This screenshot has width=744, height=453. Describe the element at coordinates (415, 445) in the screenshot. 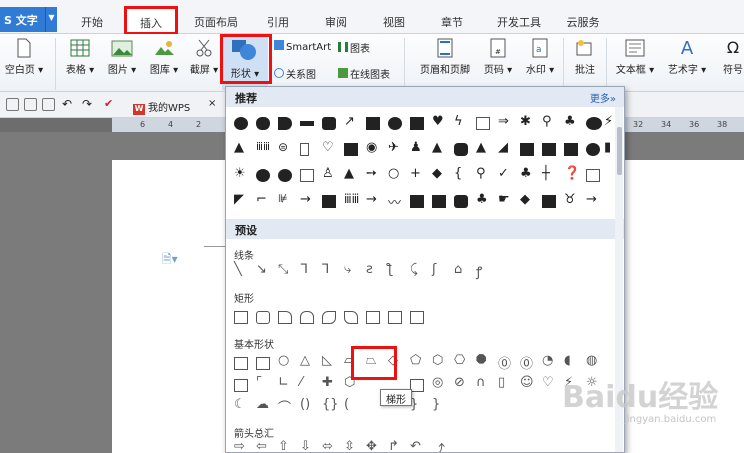

I see `shape-u-turn-arrow: ↶` at that location.